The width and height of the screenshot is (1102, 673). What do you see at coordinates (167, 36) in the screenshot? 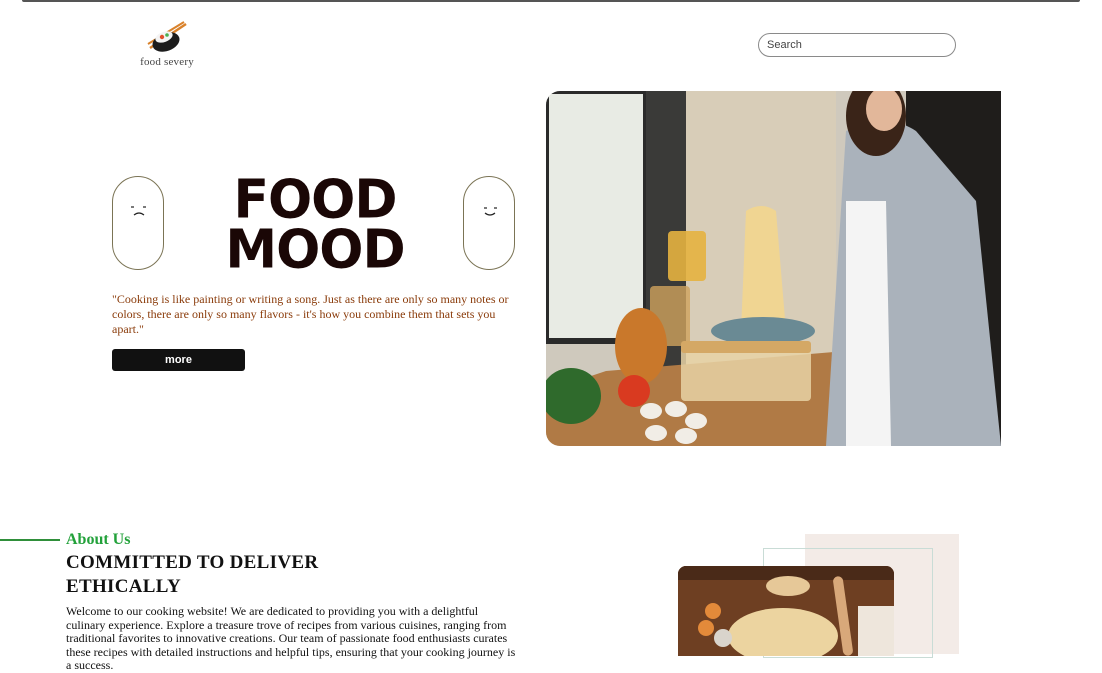
I see `sushi-logo-icon` at bounding box center [167, 36].